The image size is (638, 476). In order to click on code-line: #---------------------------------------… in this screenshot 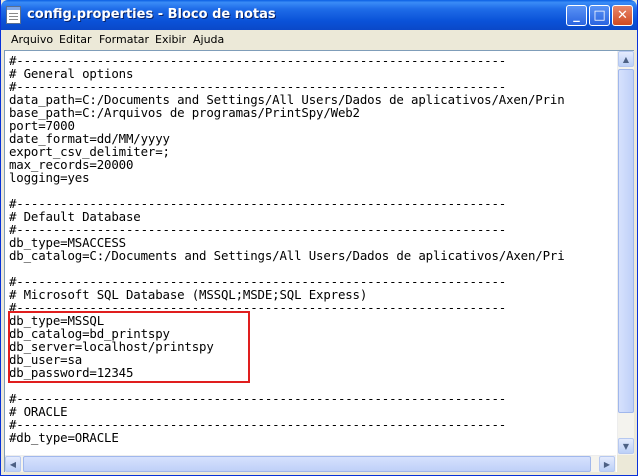, I will do `click(258, 398)`.